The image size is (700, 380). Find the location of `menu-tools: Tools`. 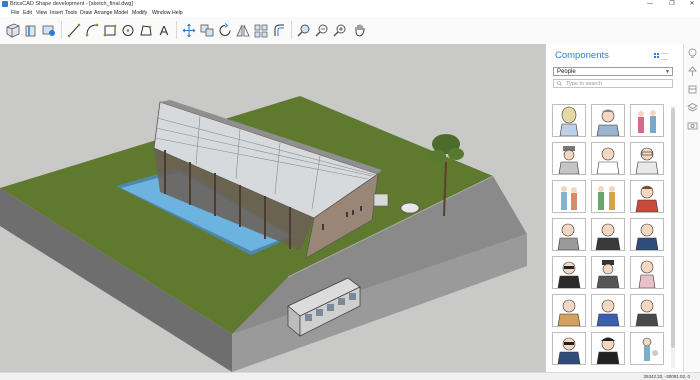

menu-tools: Tools is located at coordinates (71, 13).